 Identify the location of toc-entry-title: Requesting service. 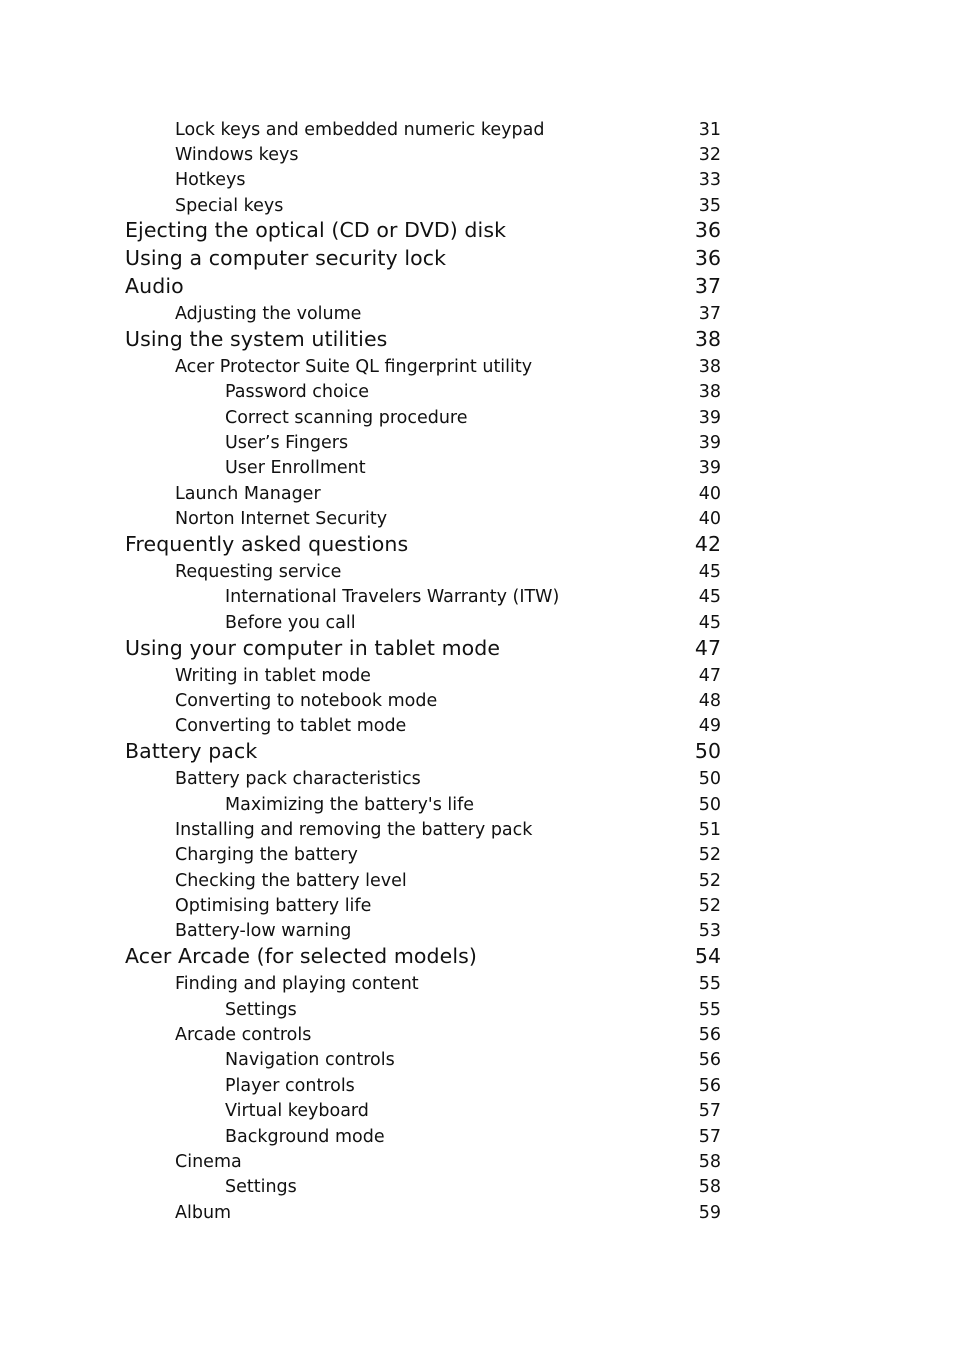
(258, 572).